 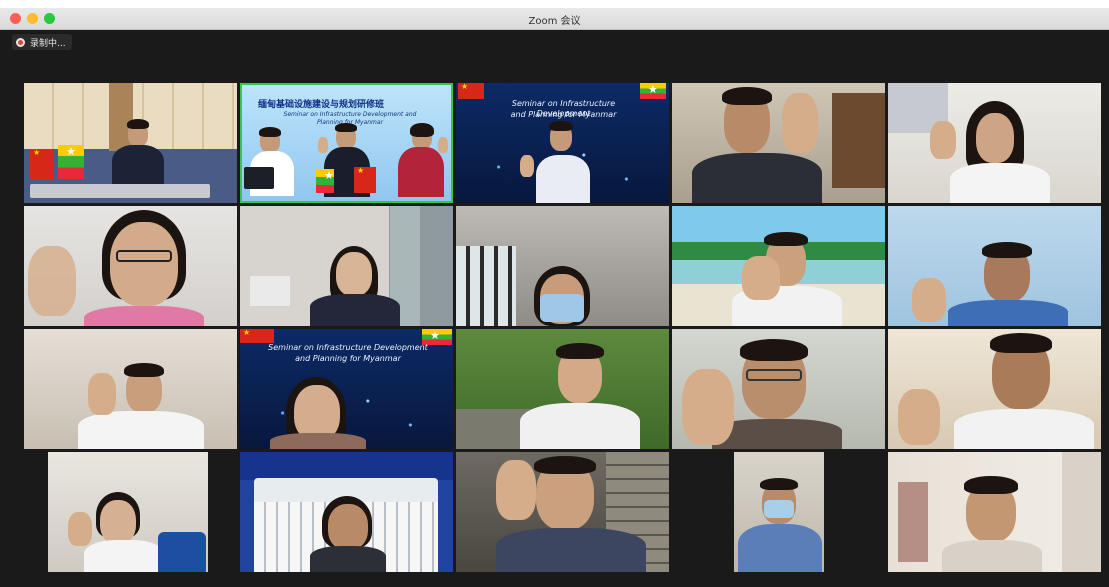 What do you see at coordinates (20, 42) in the screenshot?
I see `record-icon` at bounding box center [20, 42].